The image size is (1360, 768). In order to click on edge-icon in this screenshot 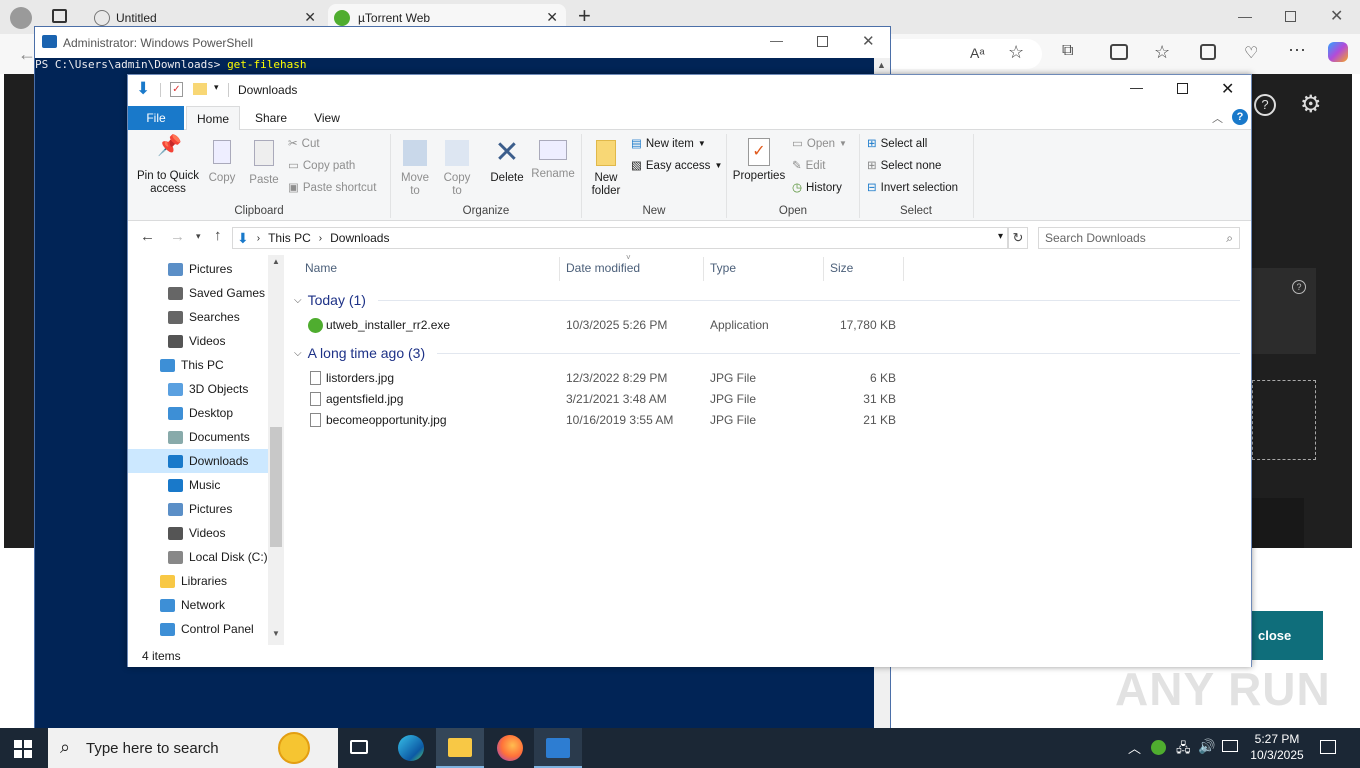, I will do `click(411, 748)`.